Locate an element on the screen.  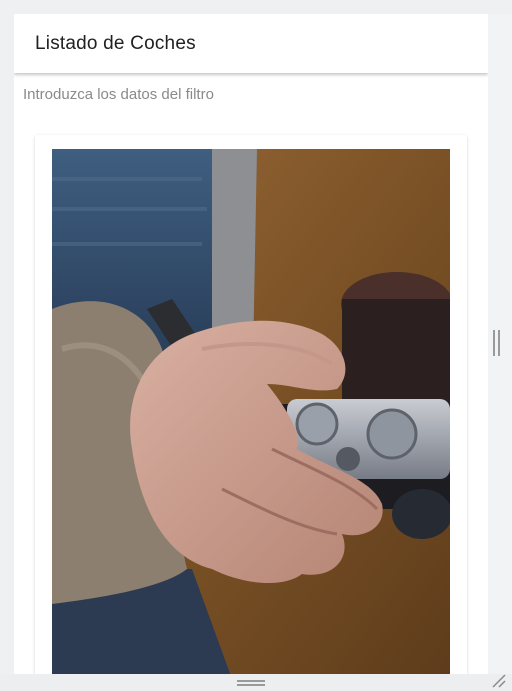
filter-hint: Introduzca los datos del filtro is located at coordinates (118, 94).